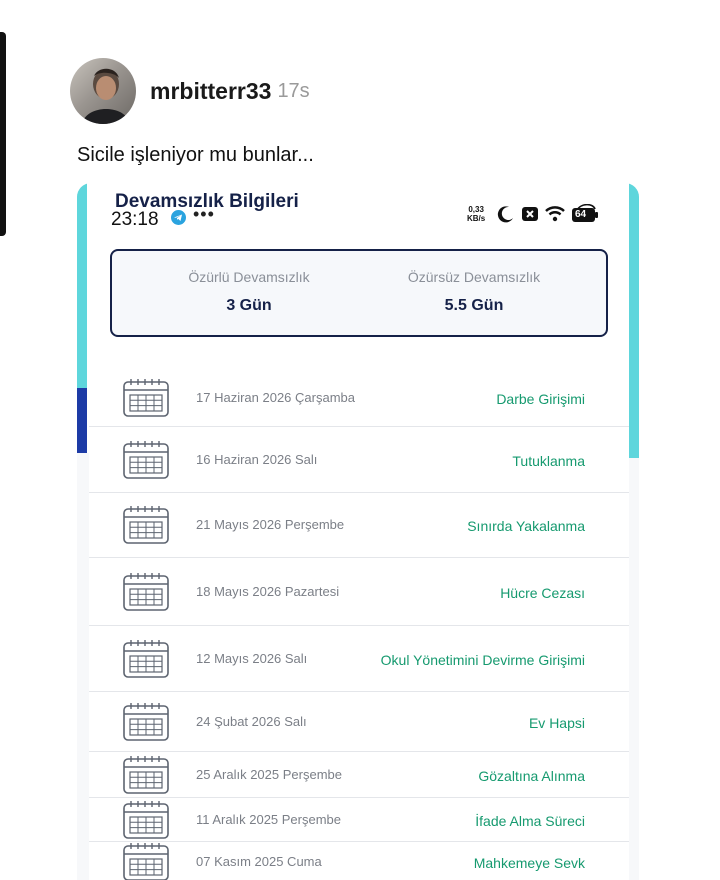 The height and width of the screenshot is (880, 720). I want to click on right-accent-bar, so click(634, 320).